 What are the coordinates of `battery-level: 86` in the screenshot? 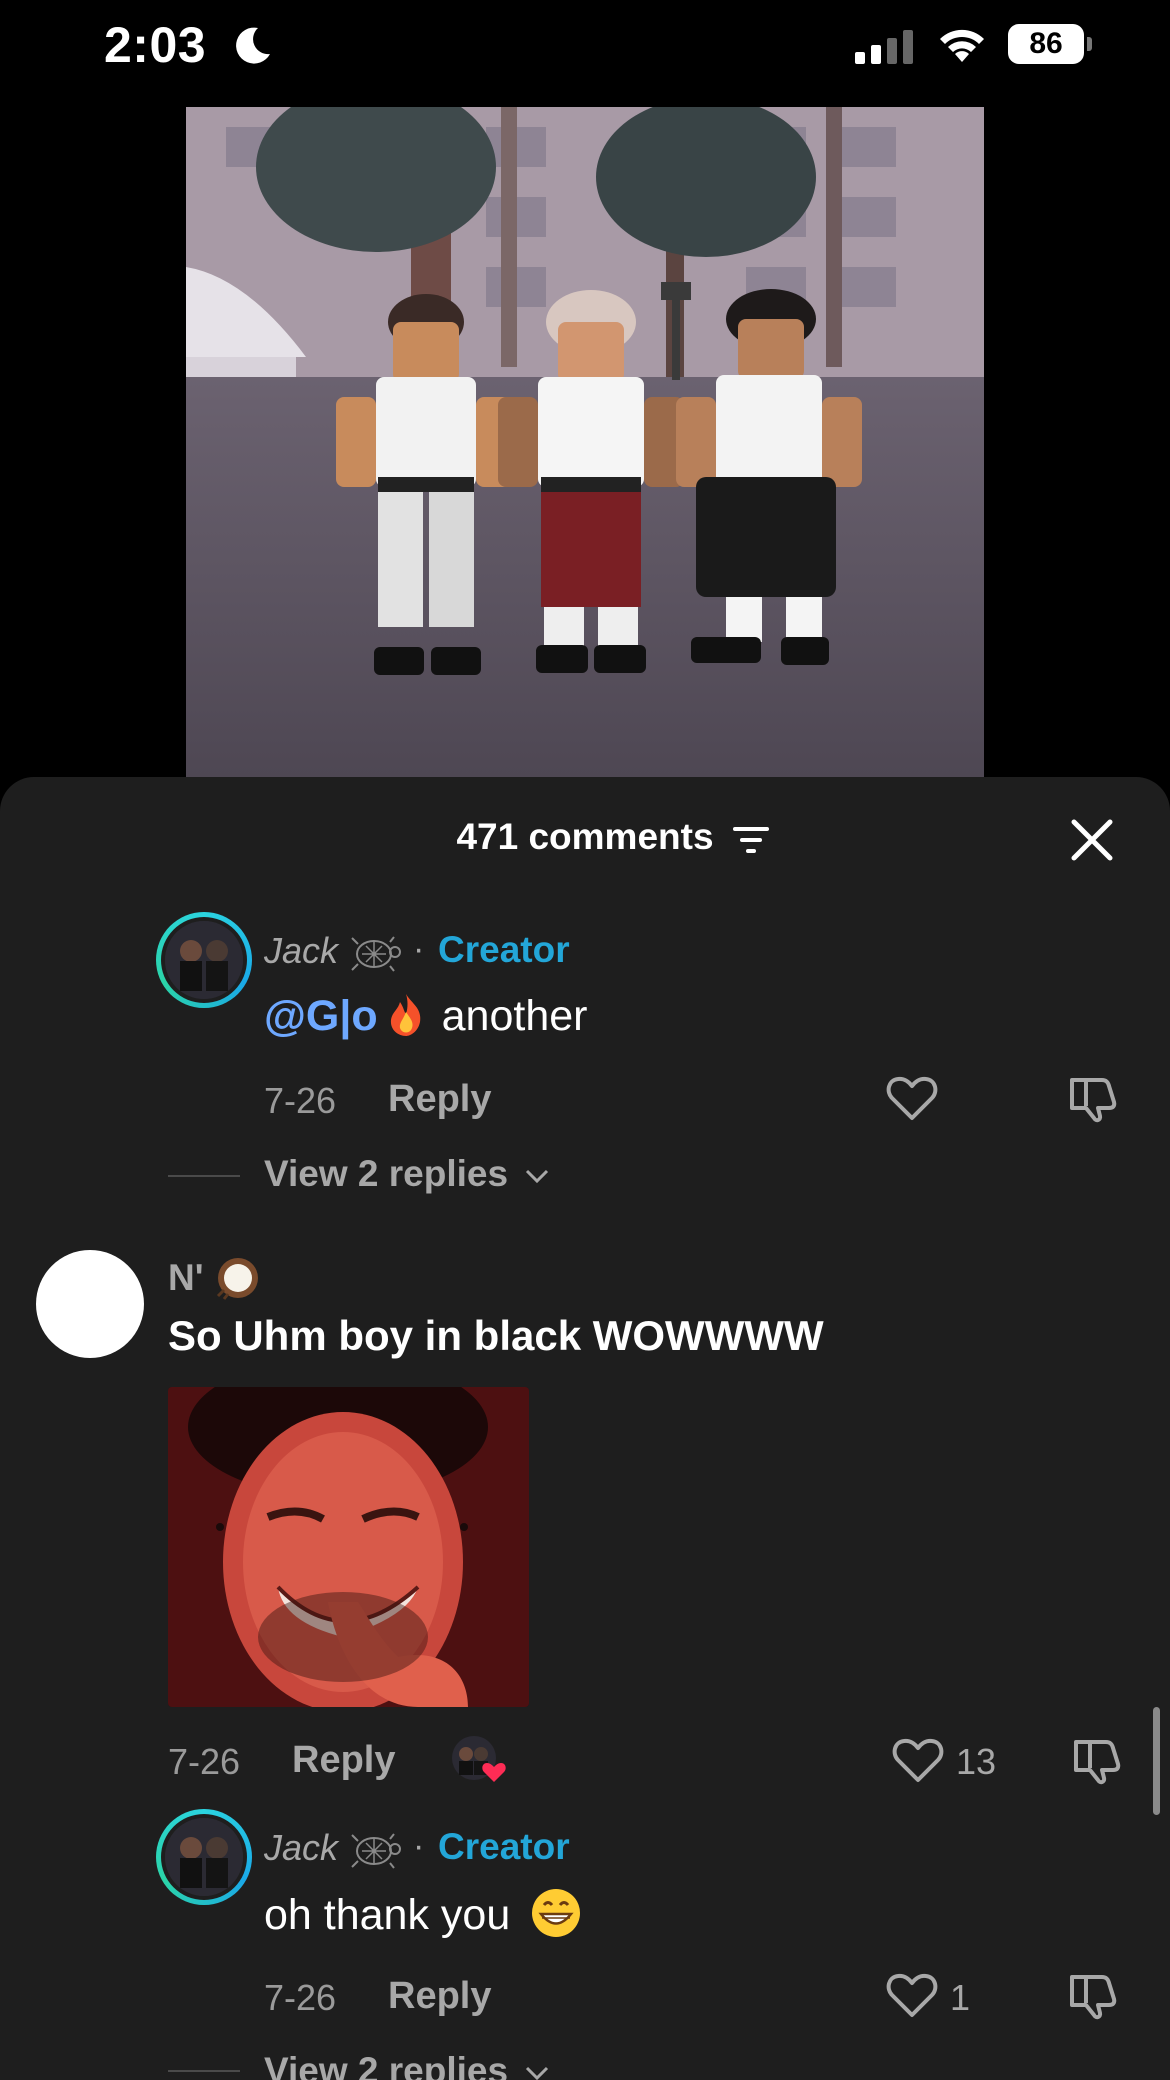 It's located at (1046, 44).